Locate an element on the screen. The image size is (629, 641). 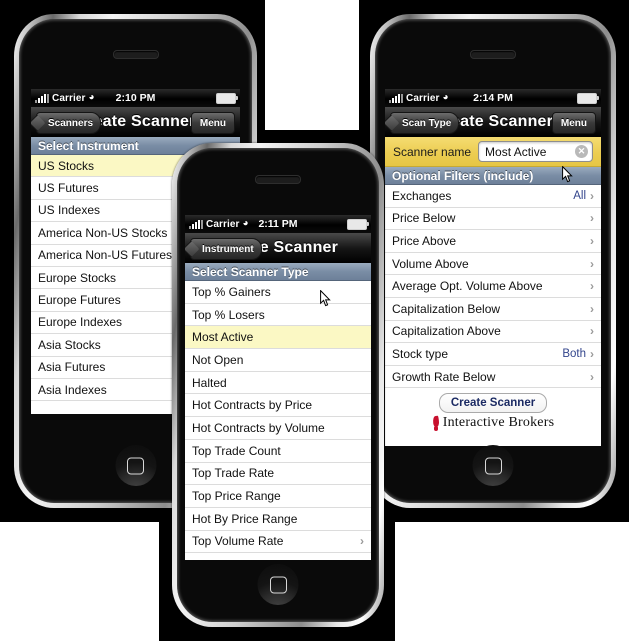
phone1-navbar: Scanners Create Scanner Menu is located at coordinates (135, 122).